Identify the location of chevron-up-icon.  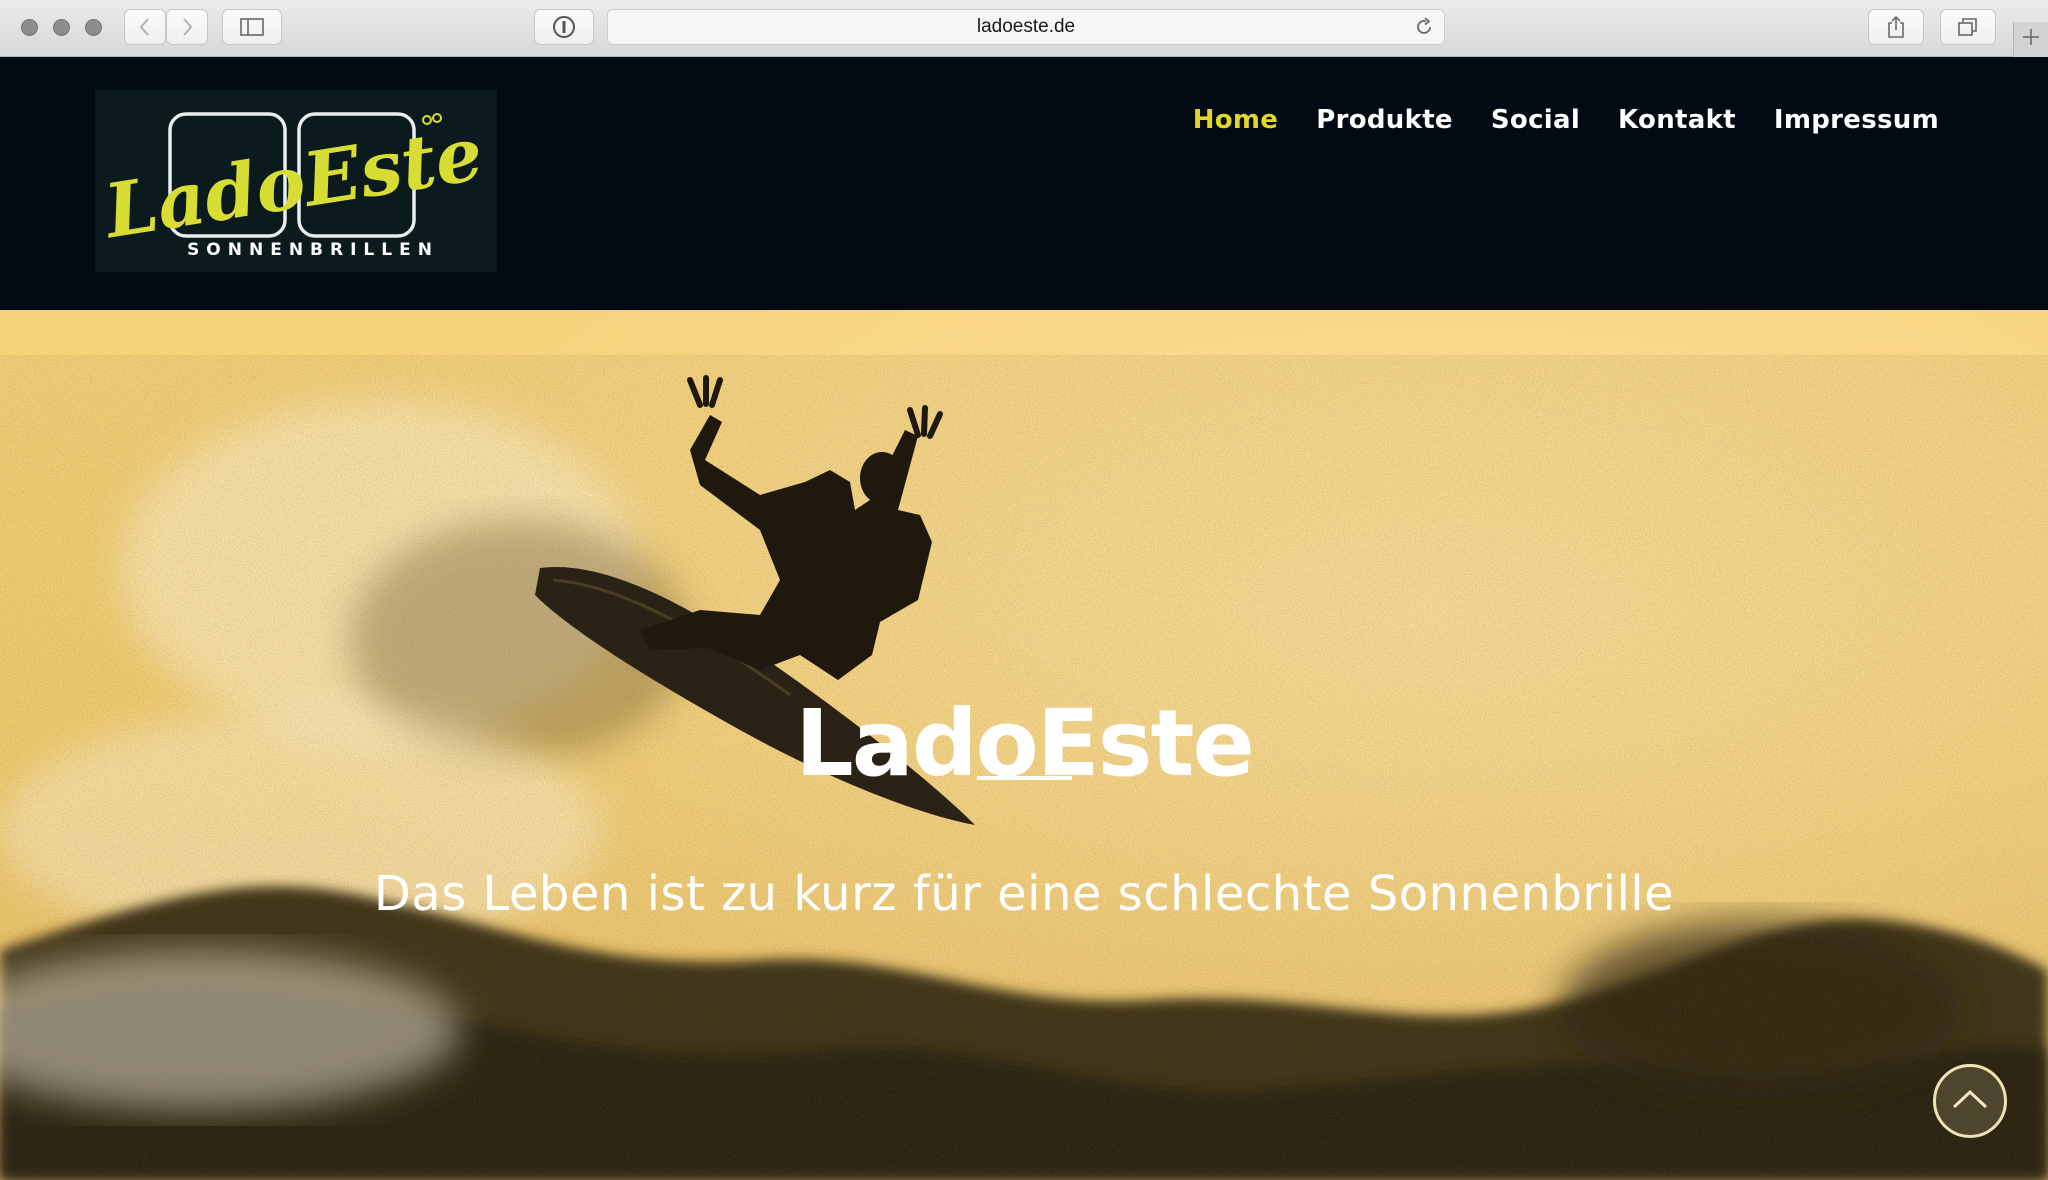
(1970, 1101).